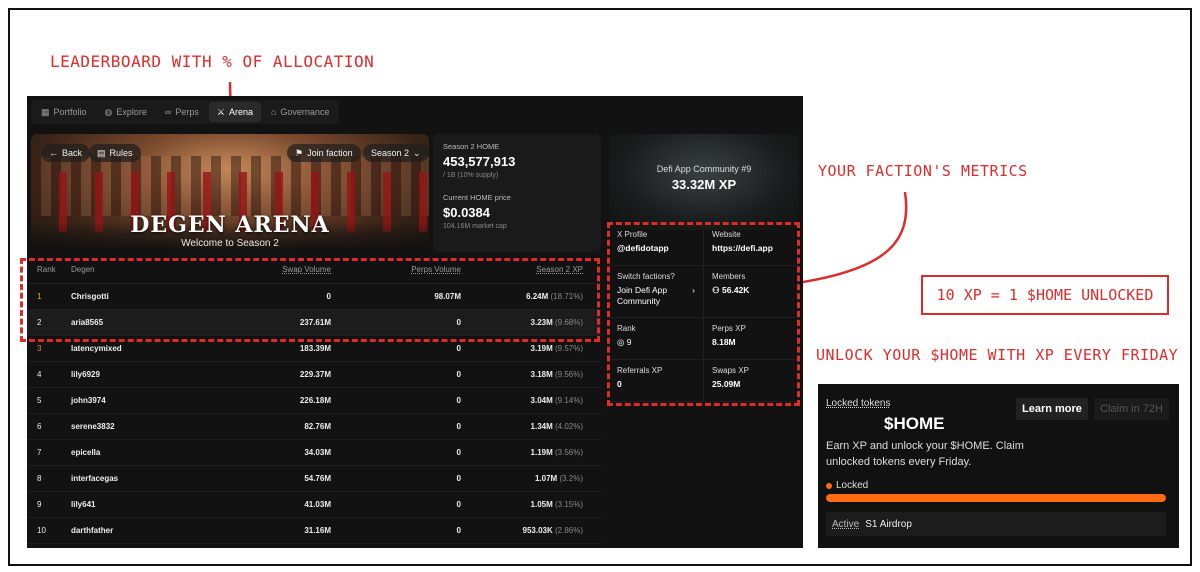 Image resolution: width=1200 pixels, height=572 pixels. I want to click on locked-legend-label: Locked, so click(852, 485).